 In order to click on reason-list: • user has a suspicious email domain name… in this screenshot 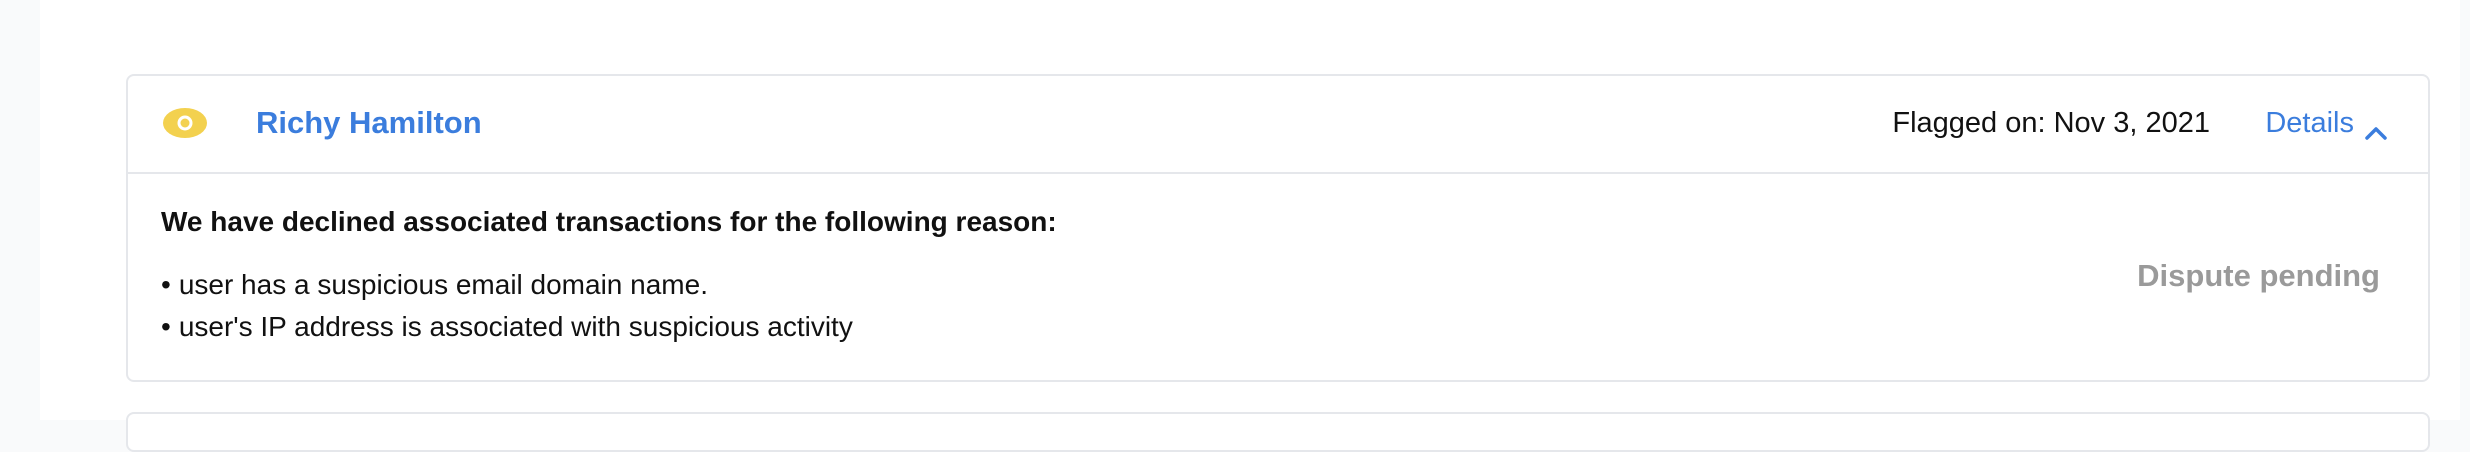, I will do `click(507, 306)`.